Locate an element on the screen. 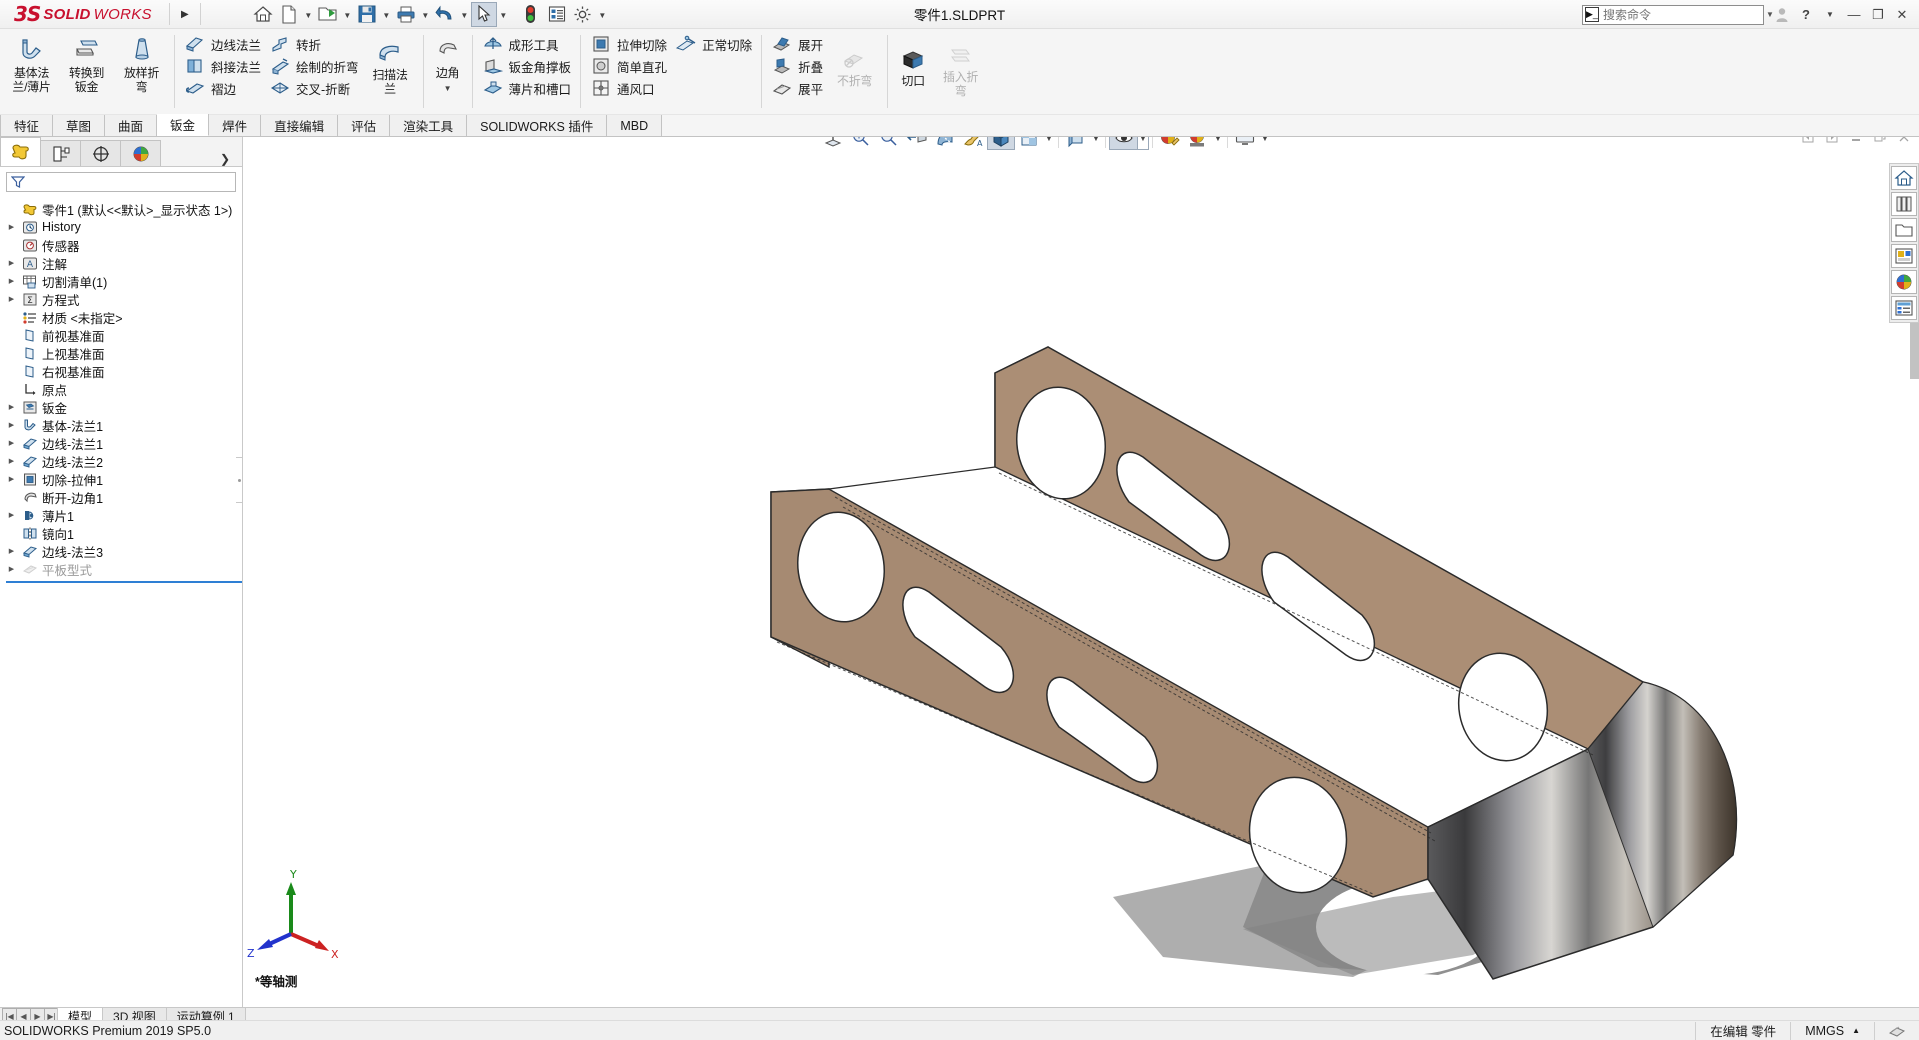 Image resolution: width=1919 pixels, height=1040 pixels. panel-resize-handle is located at coordinates (239, 480).